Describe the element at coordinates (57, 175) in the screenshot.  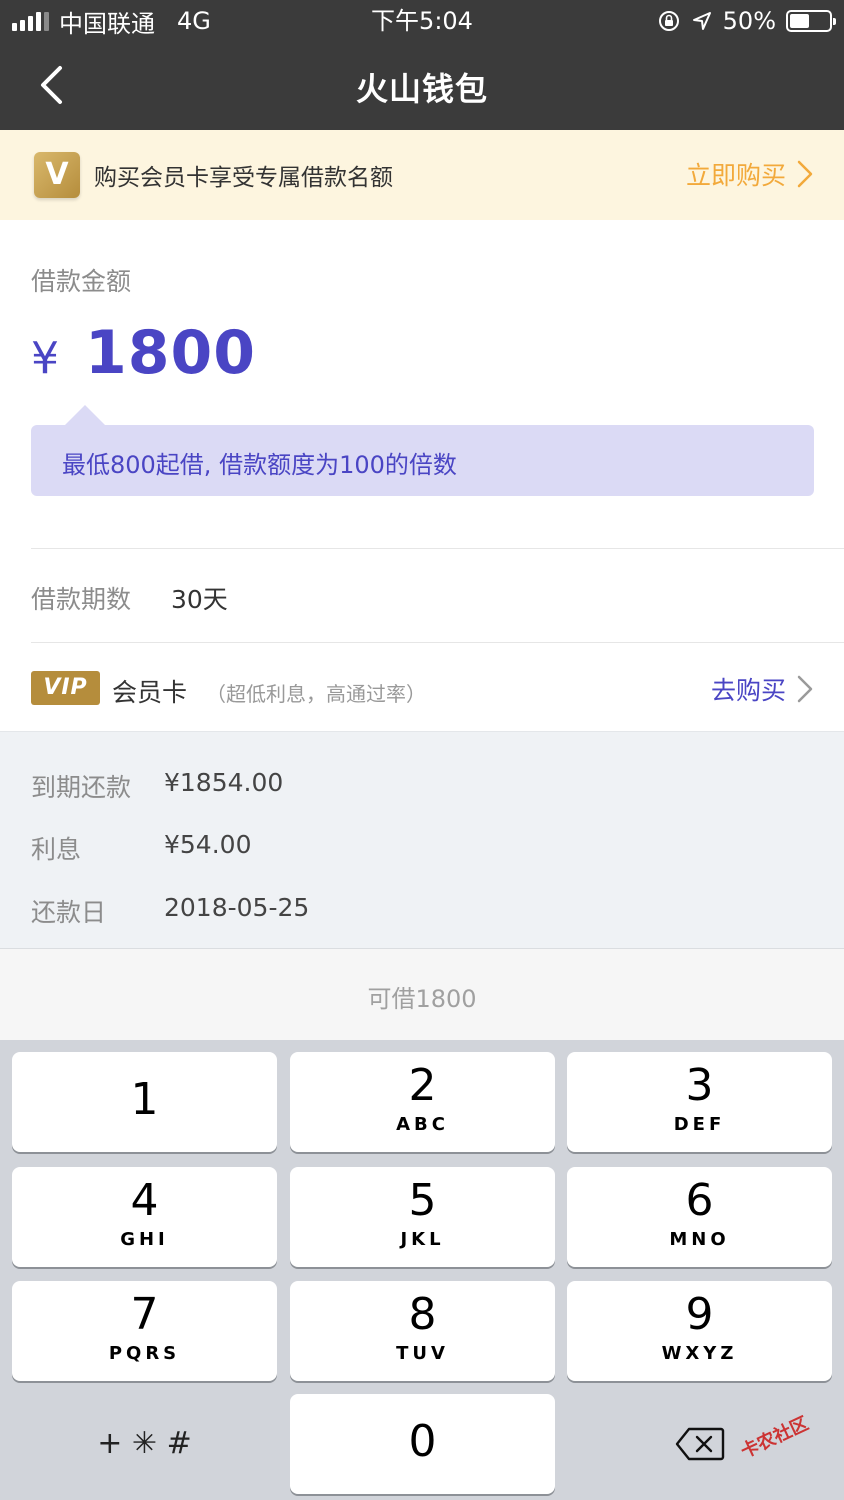
I see `v-badge-icon: V` at that location.